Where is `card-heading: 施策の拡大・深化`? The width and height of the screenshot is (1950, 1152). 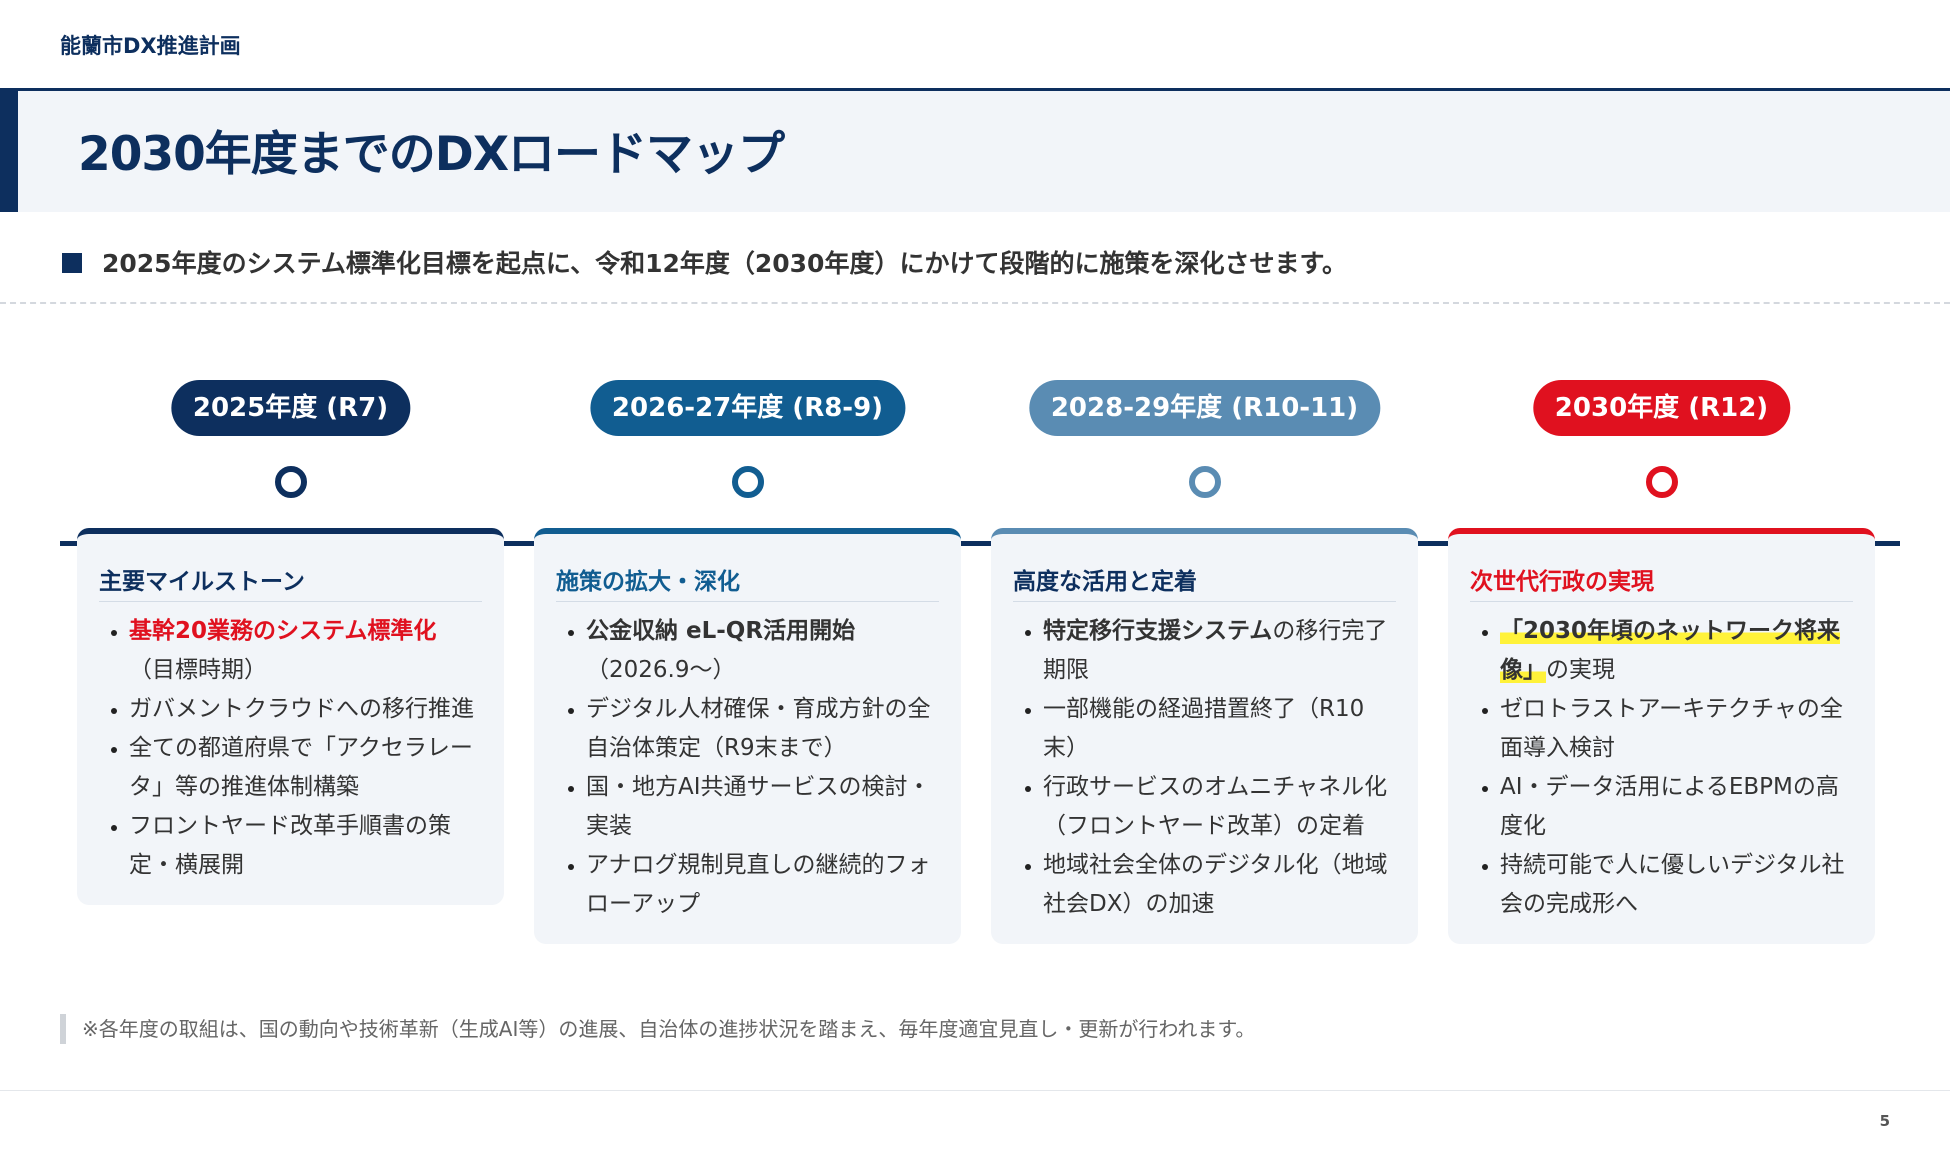 card-heading: 施策の拡大・深化 is located at coordinates (747, 582).